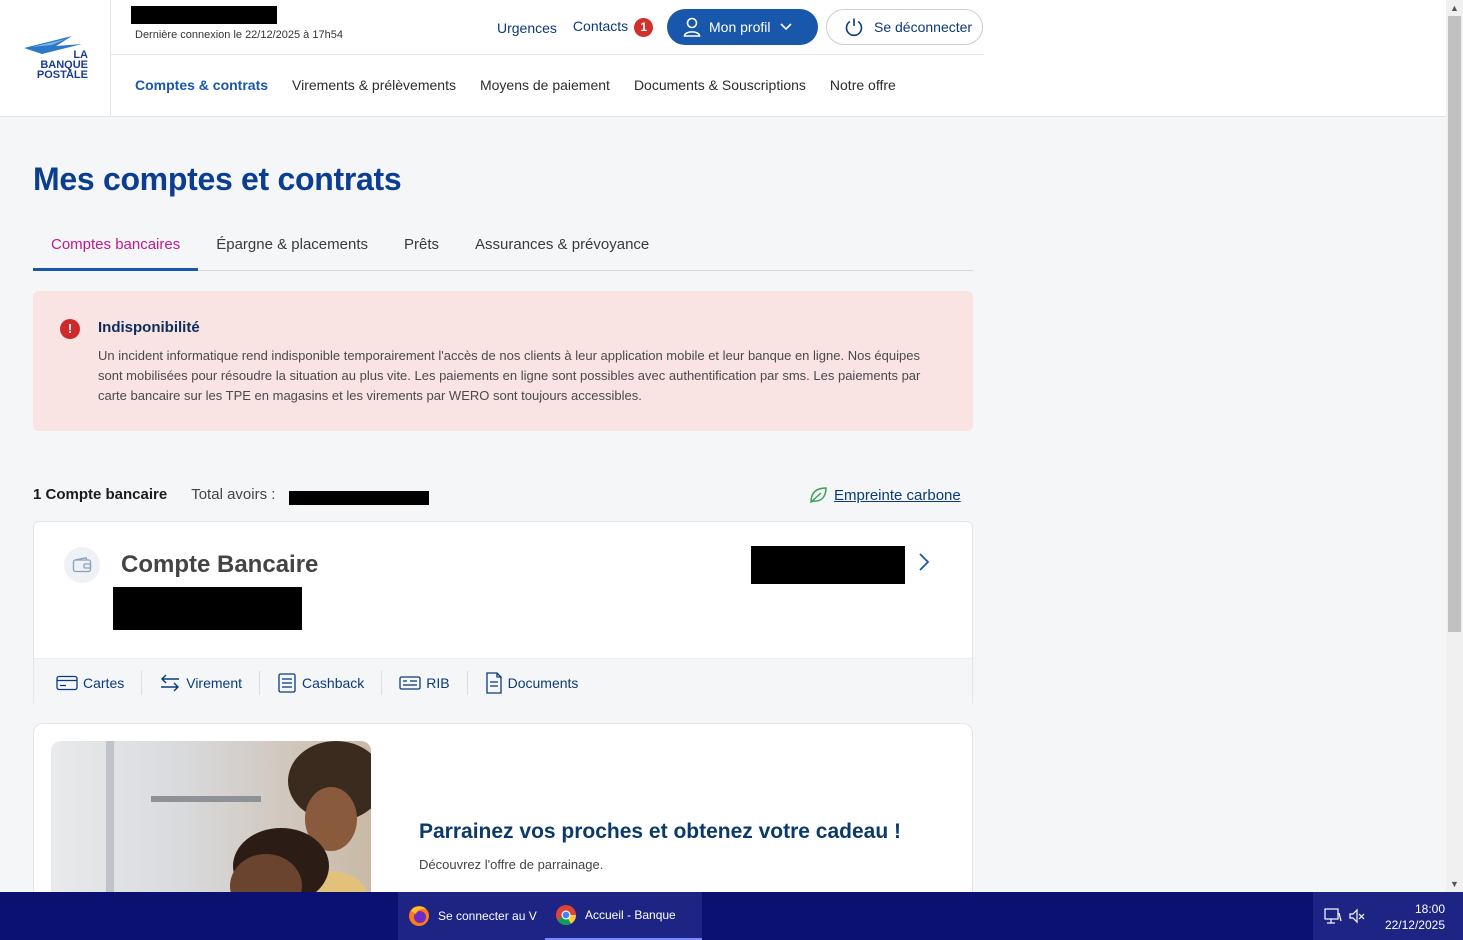 The image size is (1463, 940). What do you see at coordinates (828, 565) in the screenshot?
I see `redacted-account-balance` at bounding box center [828, 565].